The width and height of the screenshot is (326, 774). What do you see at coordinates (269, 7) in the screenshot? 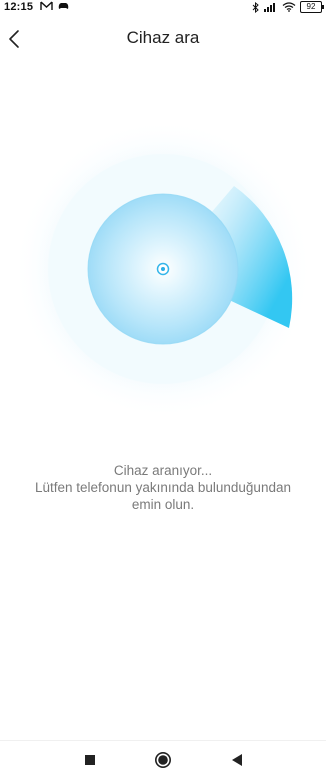
I see `signal-icon` at bounding box center [269, 7].